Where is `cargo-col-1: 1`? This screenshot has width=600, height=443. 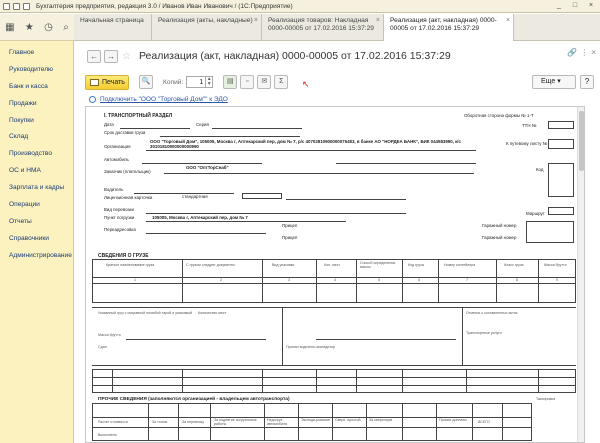
cargo-col-1: 1 is located at coordinates (135, 280).